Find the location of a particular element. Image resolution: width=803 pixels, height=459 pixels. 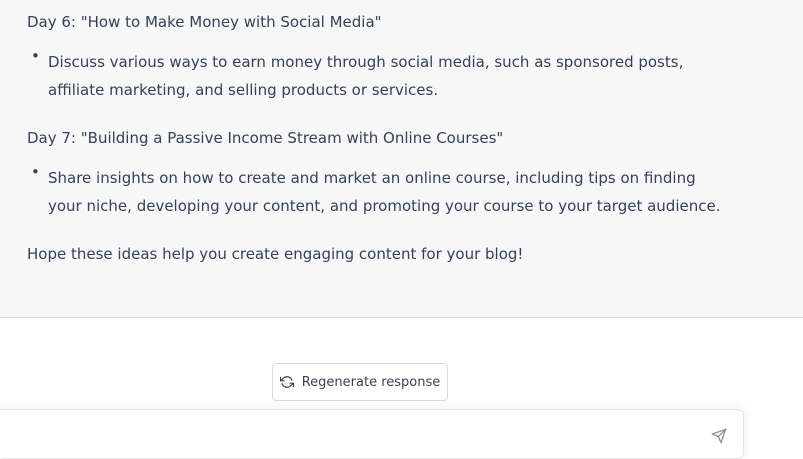

send-button is located at coordinates (720, 437).